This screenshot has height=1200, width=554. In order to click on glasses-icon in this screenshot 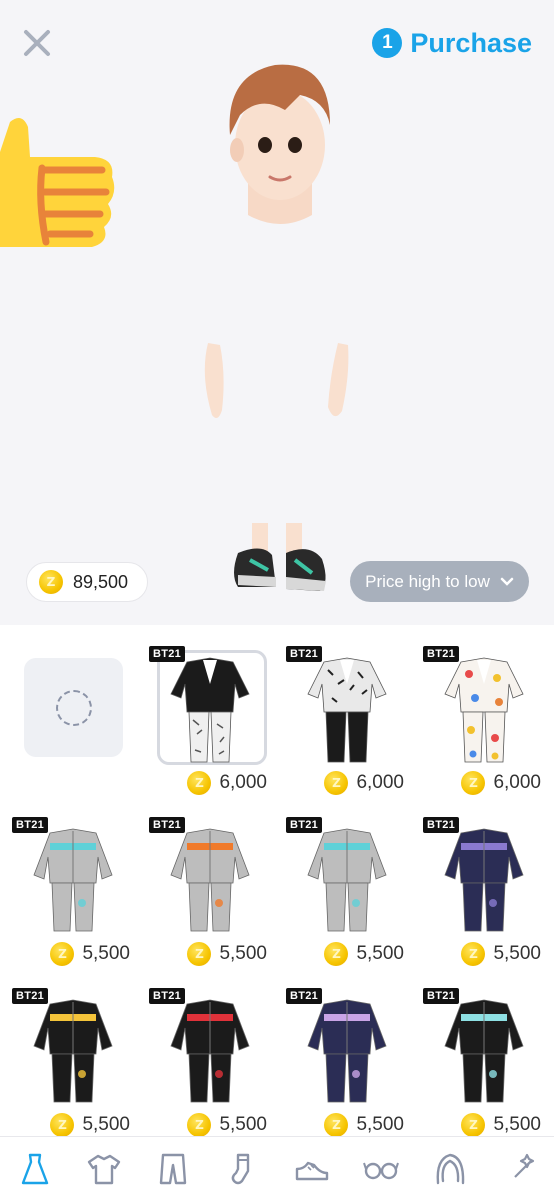, I will do `click(380, 1170)`.